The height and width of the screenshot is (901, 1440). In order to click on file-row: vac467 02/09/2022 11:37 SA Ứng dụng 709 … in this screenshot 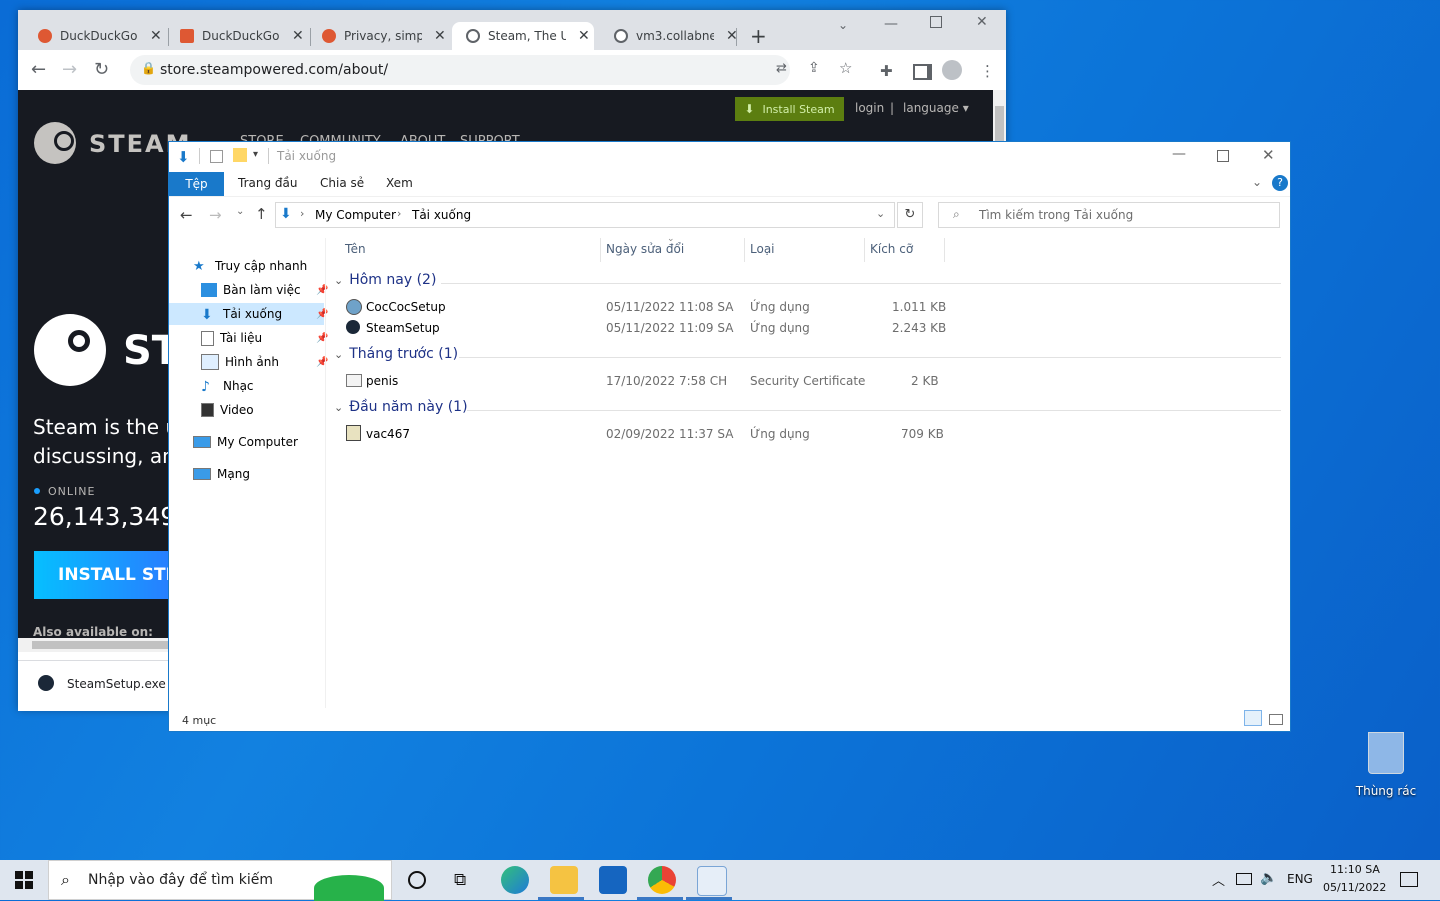, I will do `click(735, 434)`.